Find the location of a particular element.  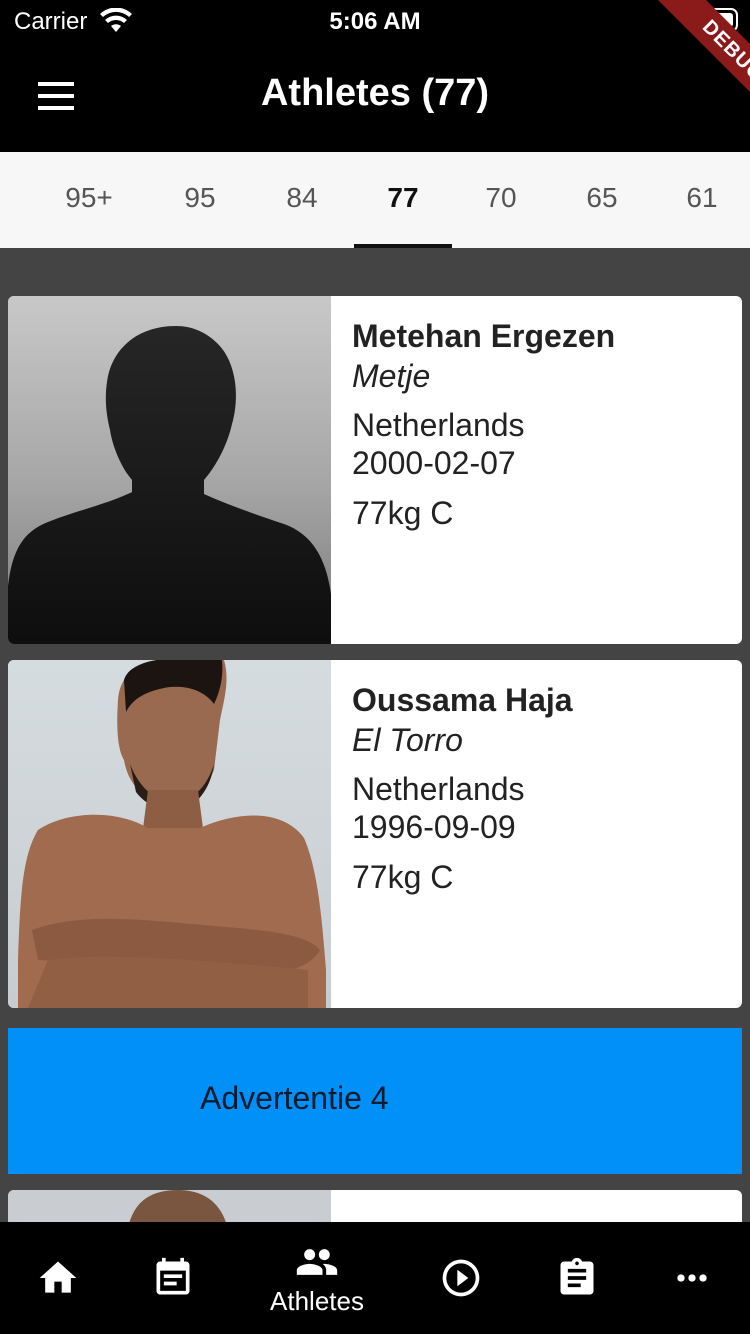

calendar-icon is located at coordinates (173, 1276).